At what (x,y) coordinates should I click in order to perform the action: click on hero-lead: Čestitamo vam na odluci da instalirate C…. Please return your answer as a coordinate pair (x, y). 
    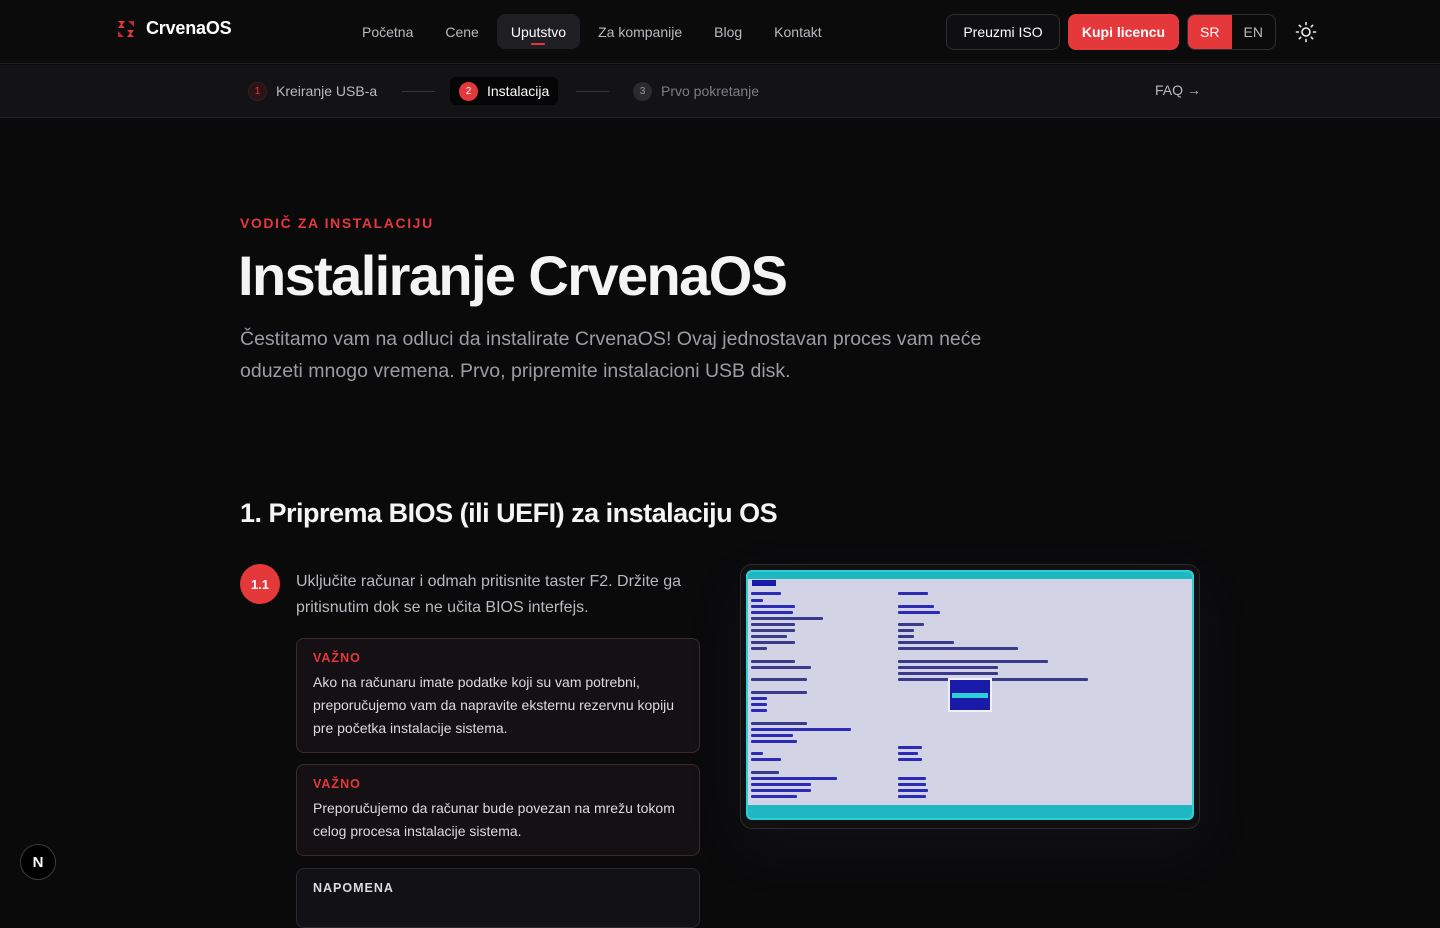
    Looking at the image, I should click on (611, 355).